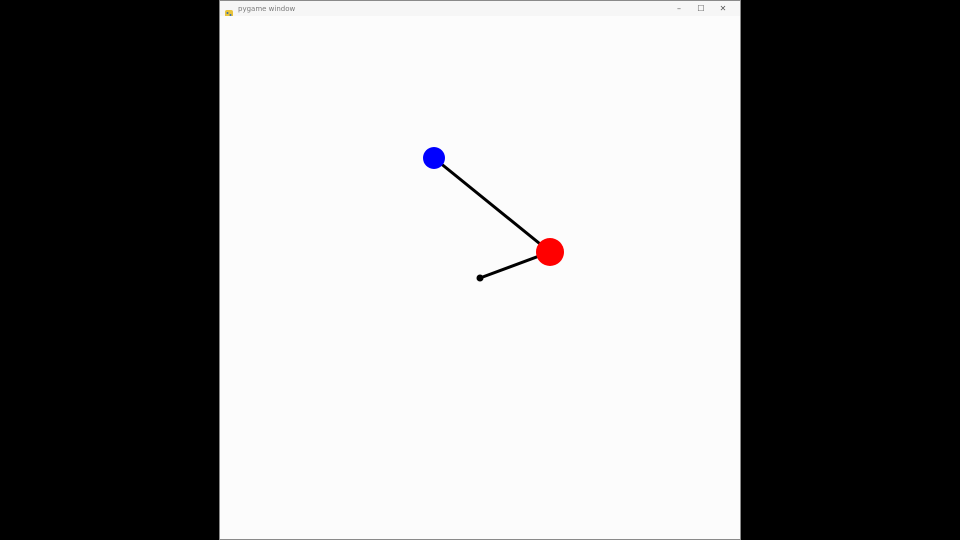 The height and width of the screenshot is (540, 960). I want to click on maximize-button: ☐, so click(701, 8).